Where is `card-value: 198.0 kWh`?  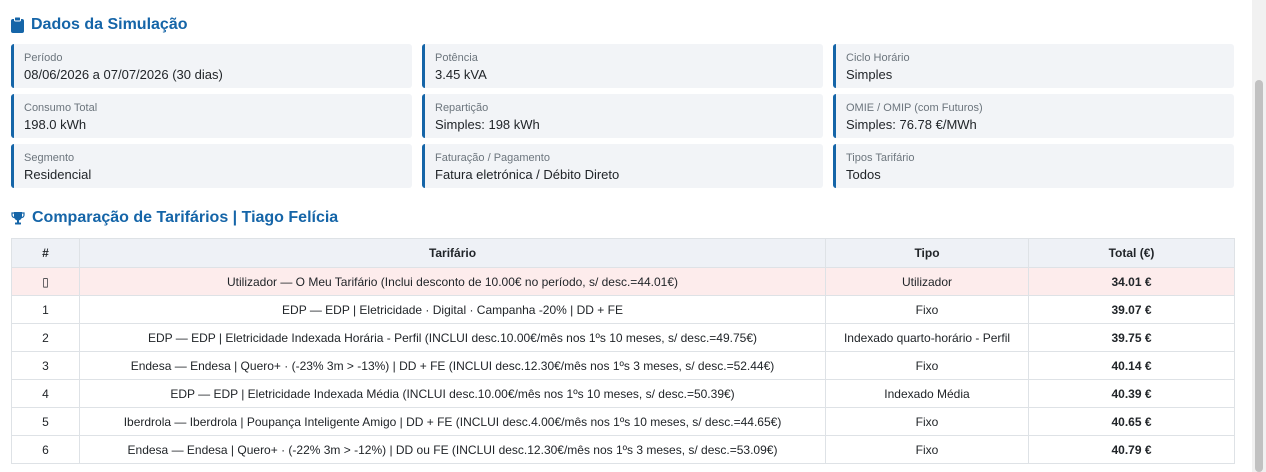 card-value: 198.0 kWh is located at coordinates (55, 124).